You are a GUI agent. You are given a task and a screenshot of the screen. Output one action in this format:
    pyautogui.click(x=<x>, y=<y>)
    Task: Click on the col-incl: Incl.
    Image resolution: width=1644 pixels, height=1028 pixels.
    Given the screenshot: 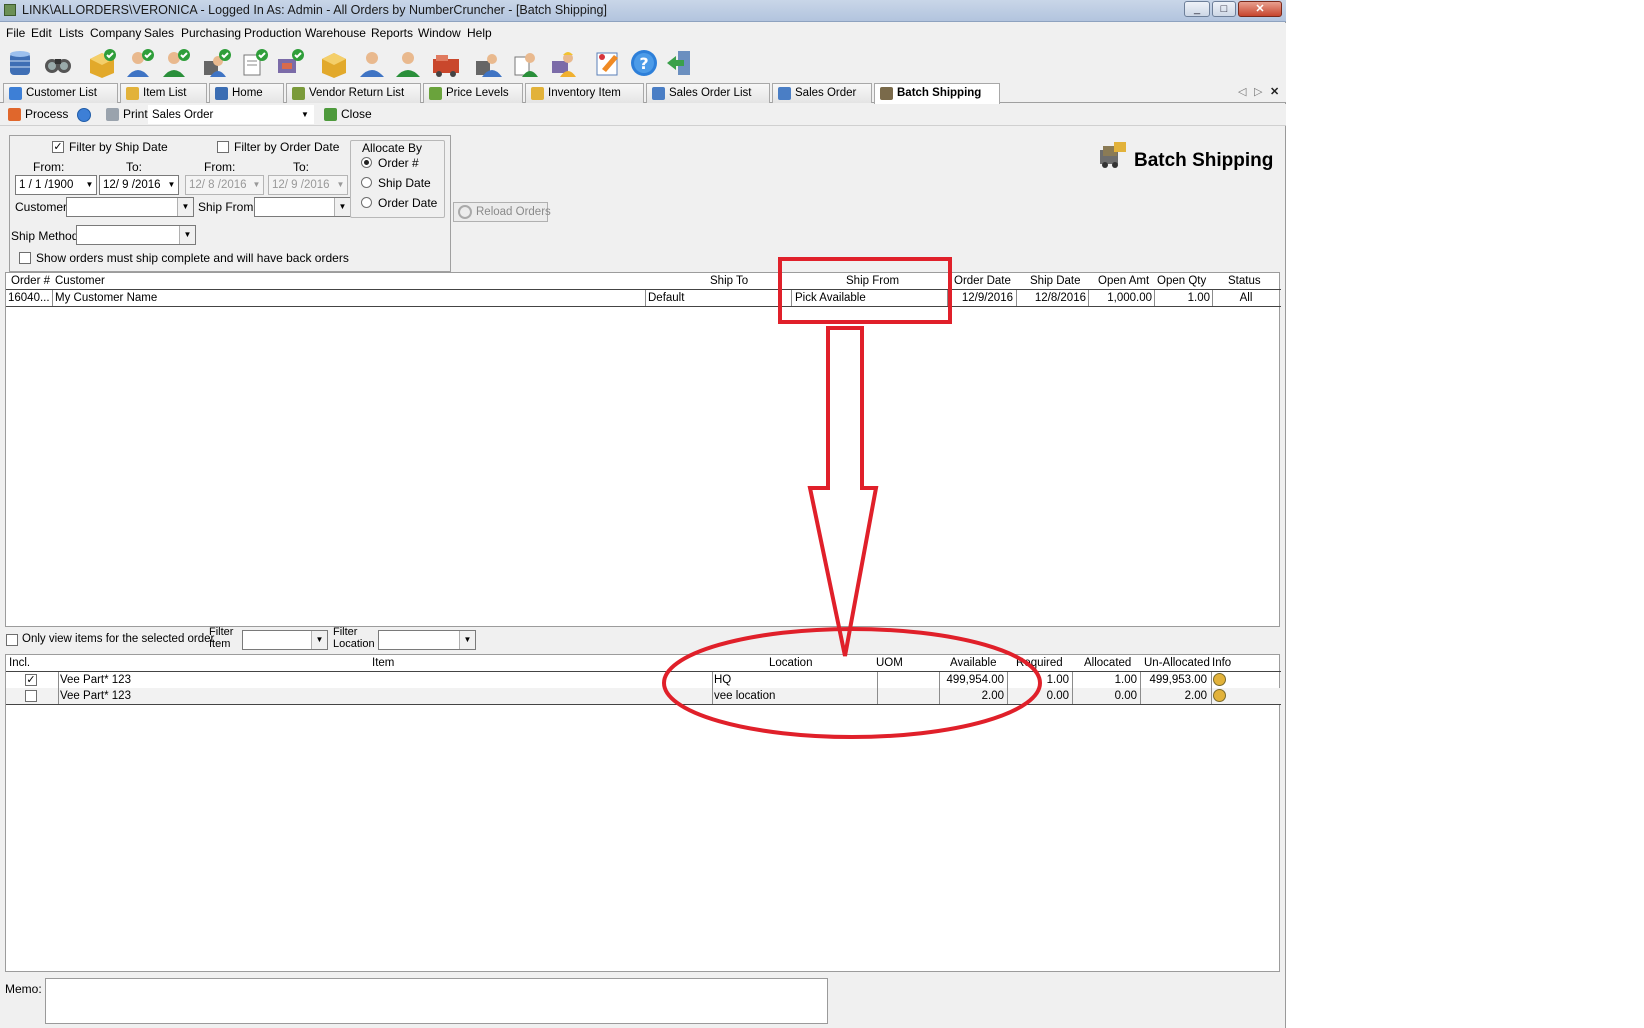 What is the action you would take?
    pyautogui.click(x=19, y=663)
    